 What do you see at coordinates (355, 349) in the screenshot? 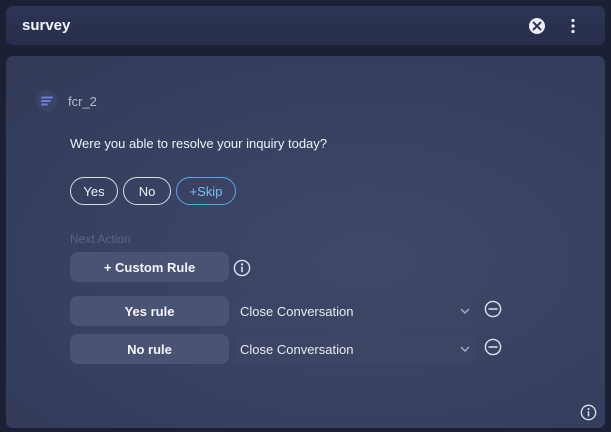
I see `no-rule-action-select: Close Conversation` at bounding box center [355, 349].